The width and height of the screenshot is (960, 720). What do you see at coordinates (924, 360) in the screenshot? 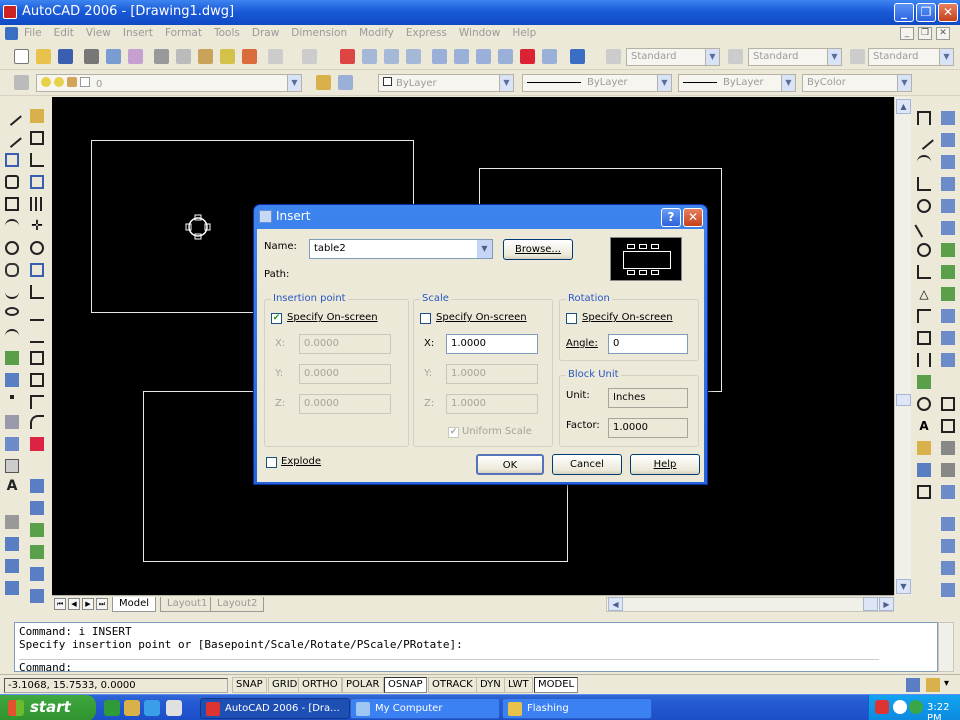
I see `qleader-icon` at bounding box center [924, 360].